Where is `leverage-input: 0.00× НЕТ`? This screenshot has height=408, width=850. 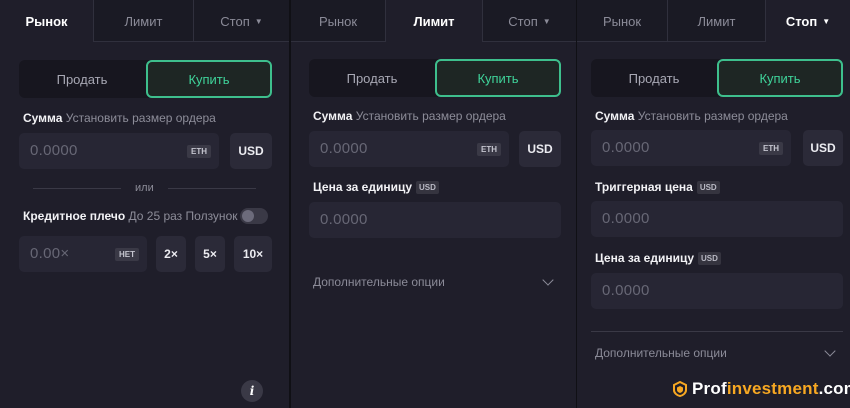 leverage-input: 0.00× НЕТ is located at coordinates (83, 254).